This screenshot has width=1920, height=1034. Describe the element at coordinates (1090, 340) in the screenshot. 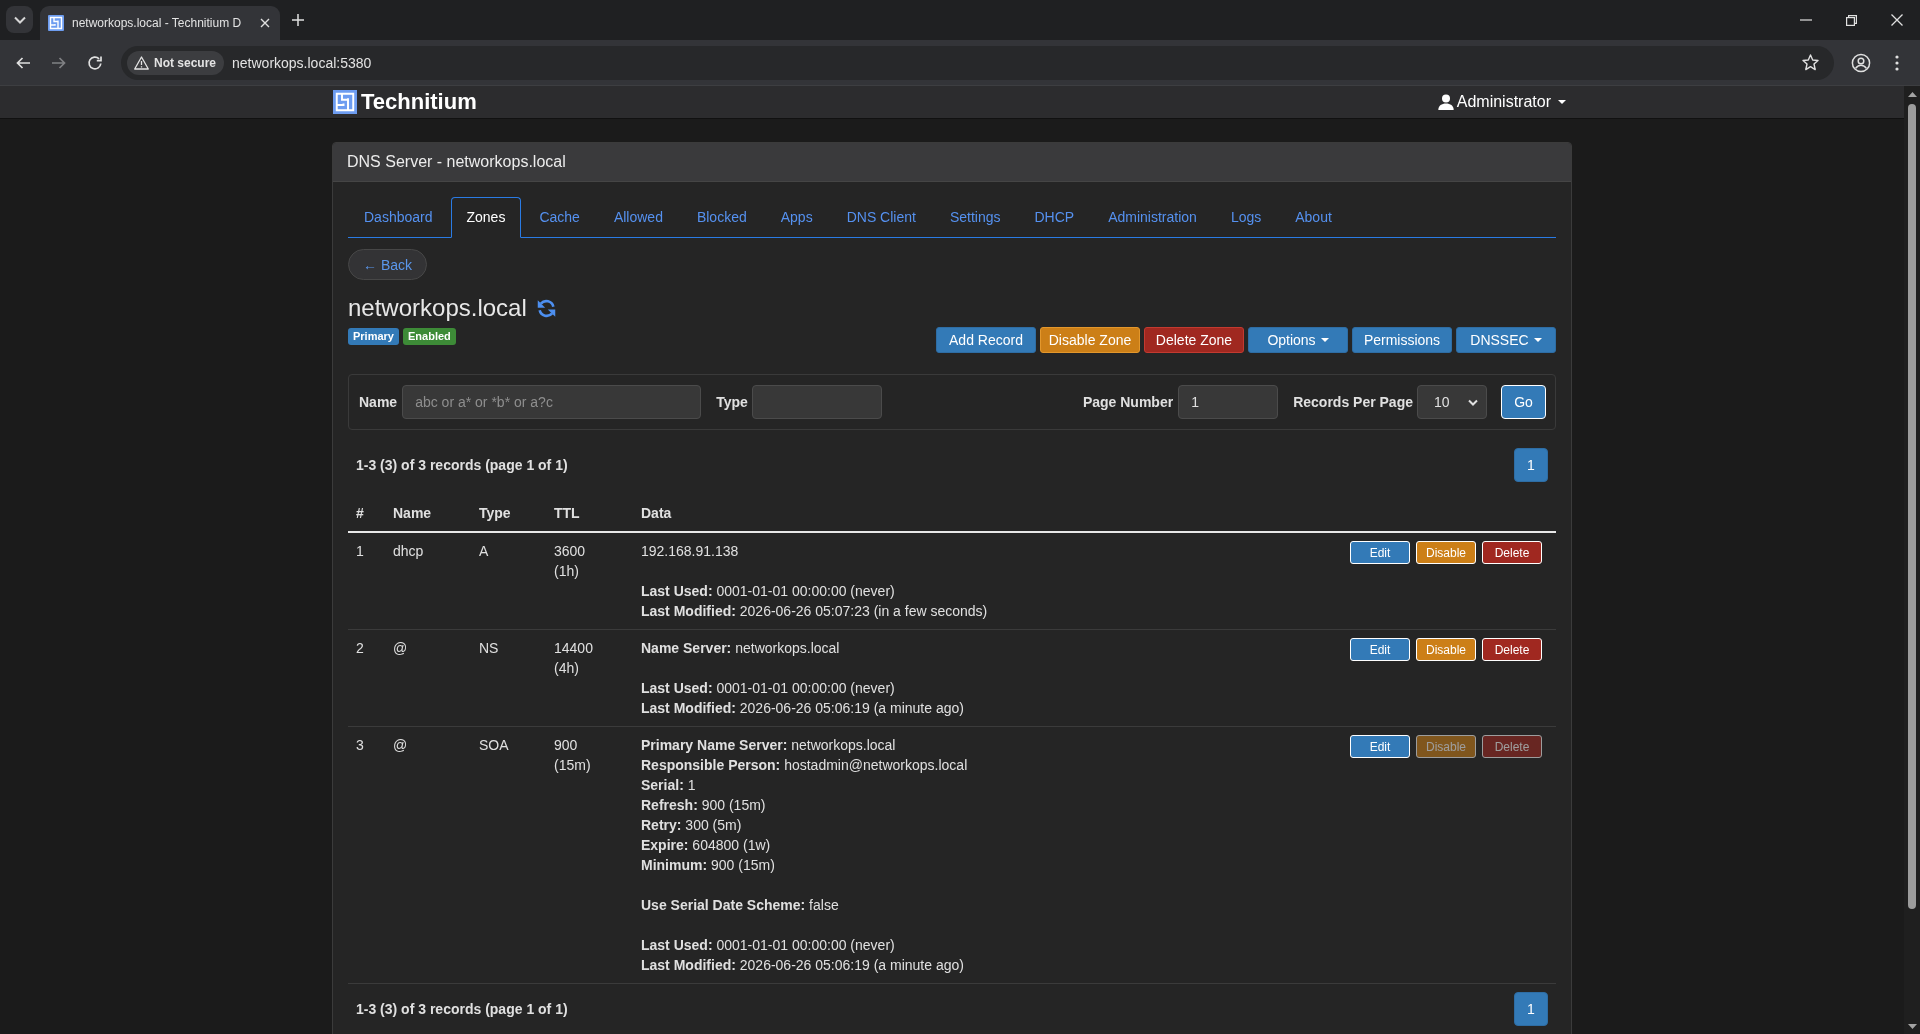

I see `zone-action-button: Disable Zone` at that location.